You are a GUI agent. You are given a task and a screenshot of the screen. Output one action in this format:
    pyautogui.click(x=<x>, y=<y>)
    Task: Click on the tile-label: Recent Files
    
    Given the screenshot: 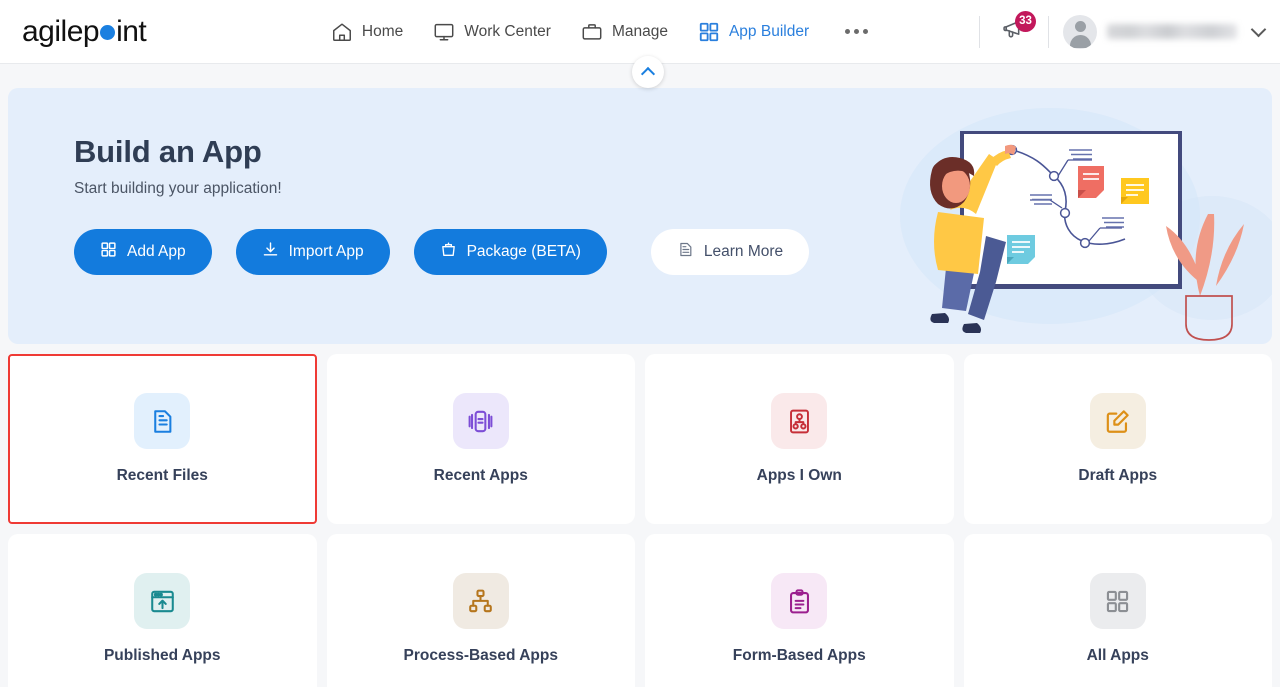 What is the action you would take?
    pyautogui.click(x=162, y=475)
    